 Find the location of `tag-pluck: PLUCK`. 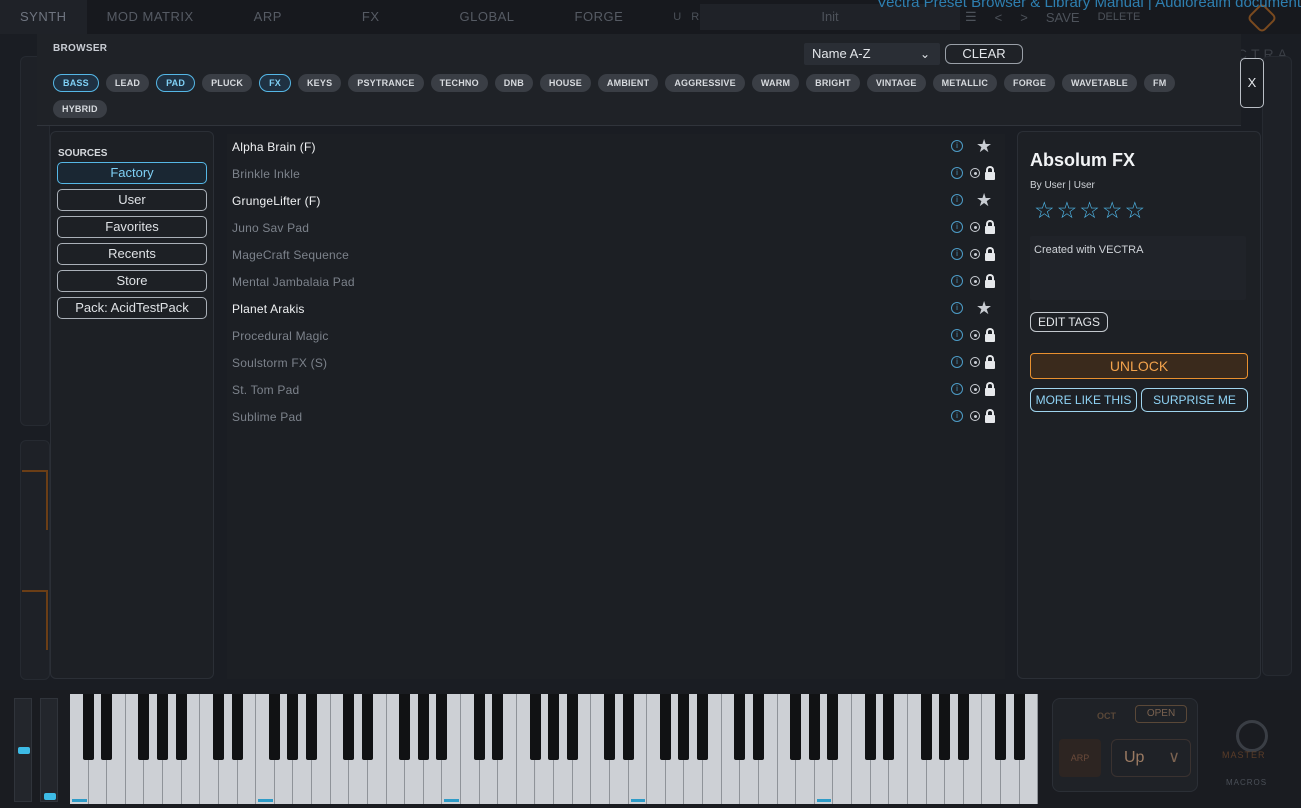

tag-pluck: PLUCK is located at coordinates (227, 83).